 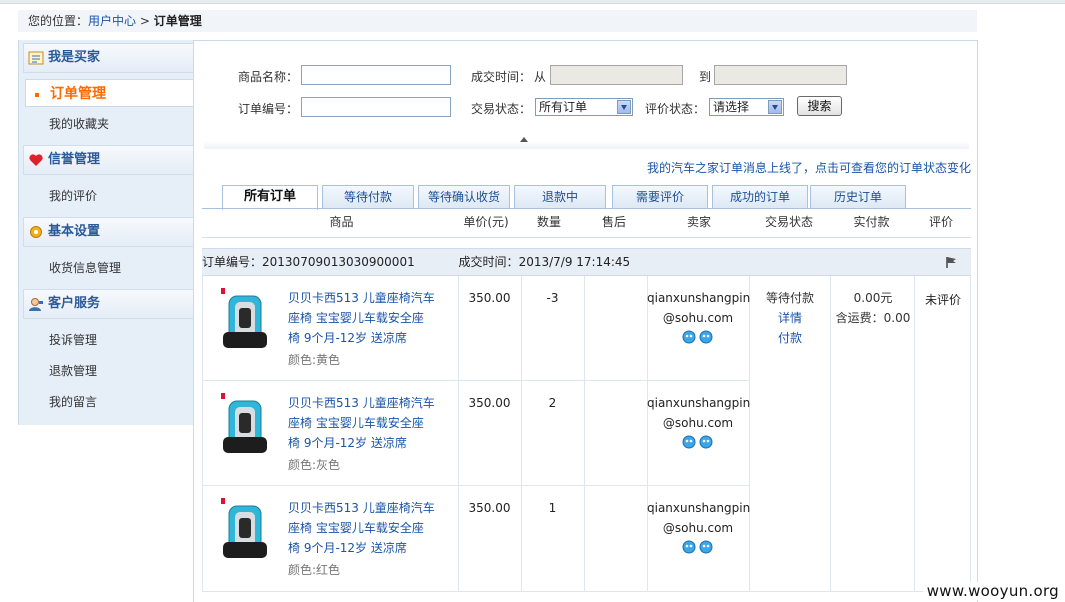 I want to click on column-header-seller: 卖家, so click(x=698, y=222).